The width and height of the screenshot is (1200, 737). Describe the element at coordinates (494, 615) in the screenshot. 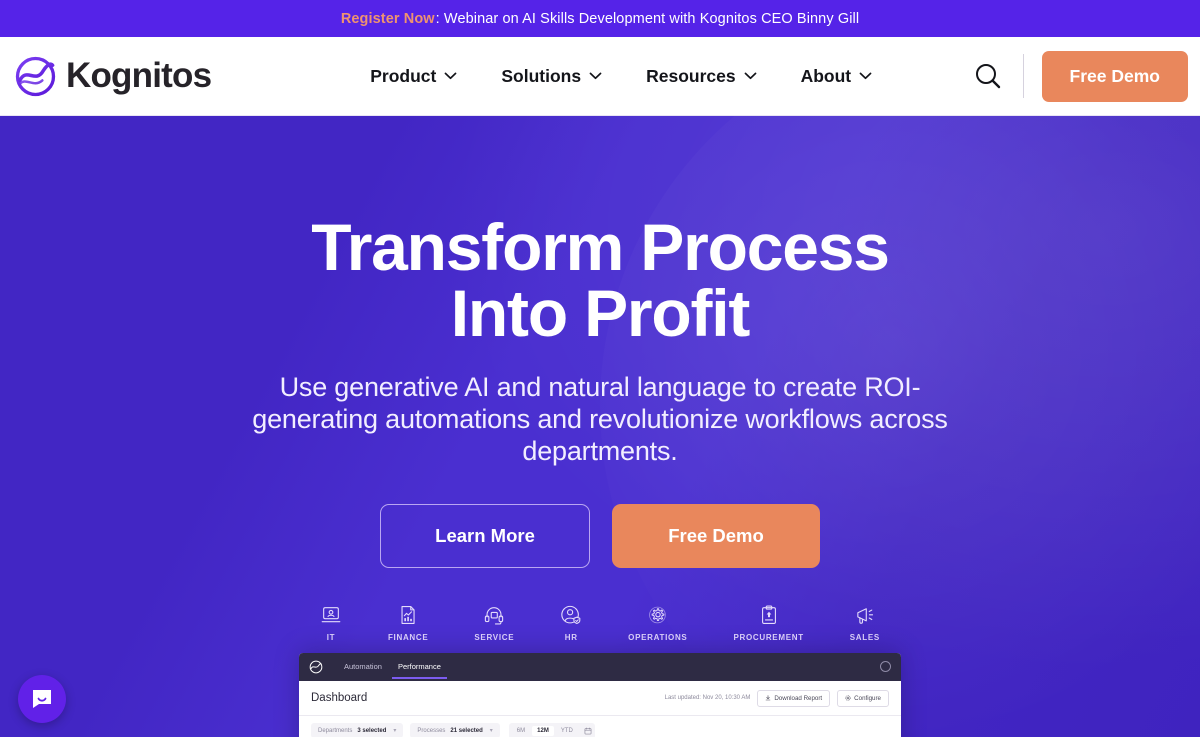

I see `headset-icon` at that location.